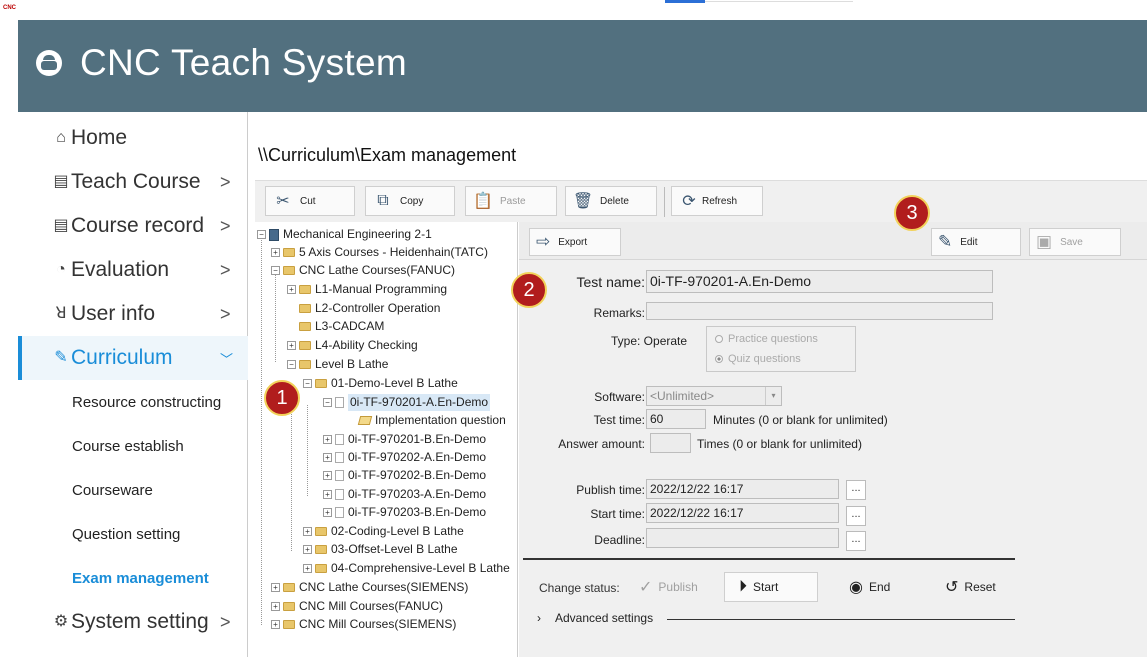  What do you see at coordinates (529, 290) in the screenshot?
I see `annotation-badge-2: 2` at bounding box center [529, 290].